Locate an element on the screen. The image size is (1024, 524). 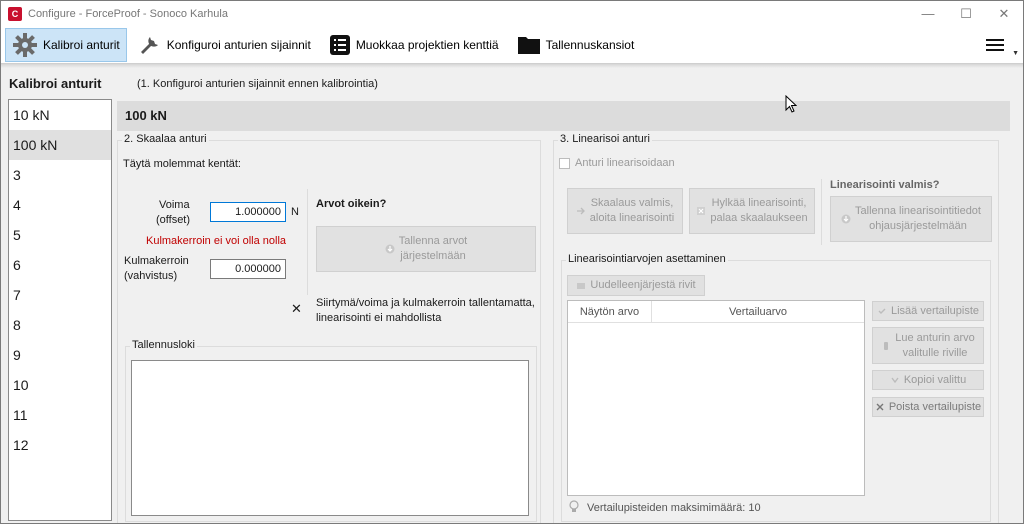
slope-label: Kulmakerroin is located at coordinates (156, 261).